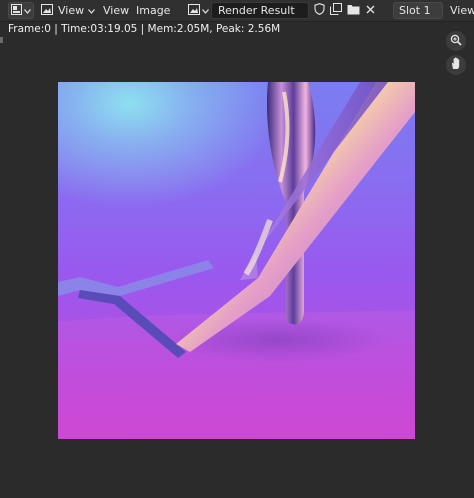 The height and width of the screenshot is (498, 474). I want to click on fake-user-shield-icon, so click(319, 10).